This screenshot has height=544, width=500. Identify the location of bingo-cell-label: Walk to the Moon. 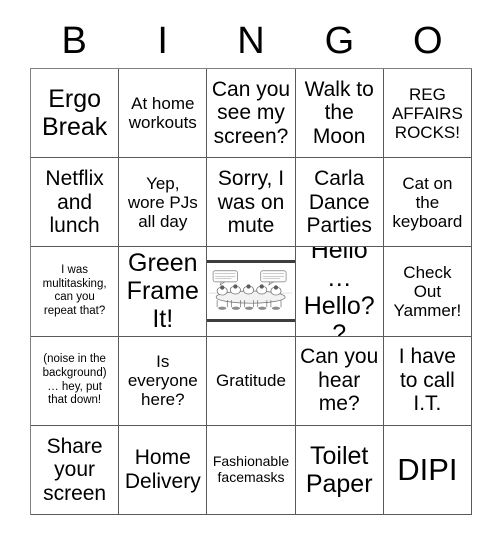
(339, 112).